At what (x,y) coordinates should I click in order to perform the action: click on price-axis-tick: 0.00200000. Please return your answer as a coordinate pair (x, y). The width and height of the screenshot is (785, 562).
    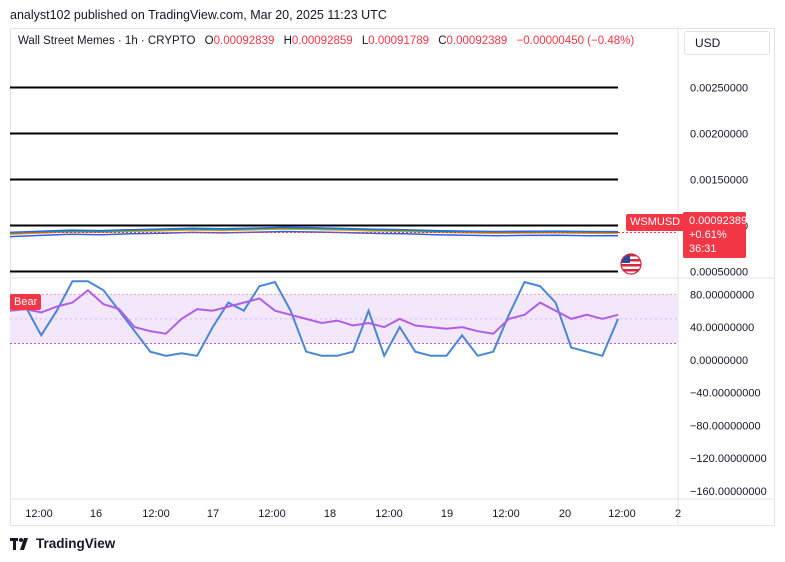
    Looking at the image, I should click on (719, 134).